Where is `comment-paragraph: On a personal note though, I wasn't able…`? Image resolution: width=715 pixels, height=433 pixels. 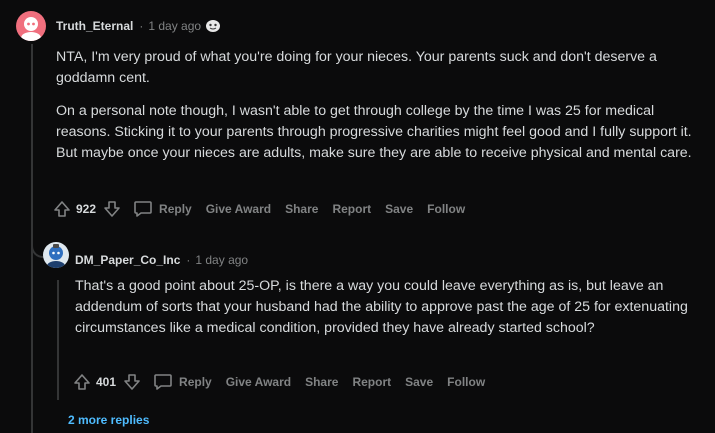 comment-paragraph: On a personal note though, I wasn't able… is located at coordinates (374, 132).